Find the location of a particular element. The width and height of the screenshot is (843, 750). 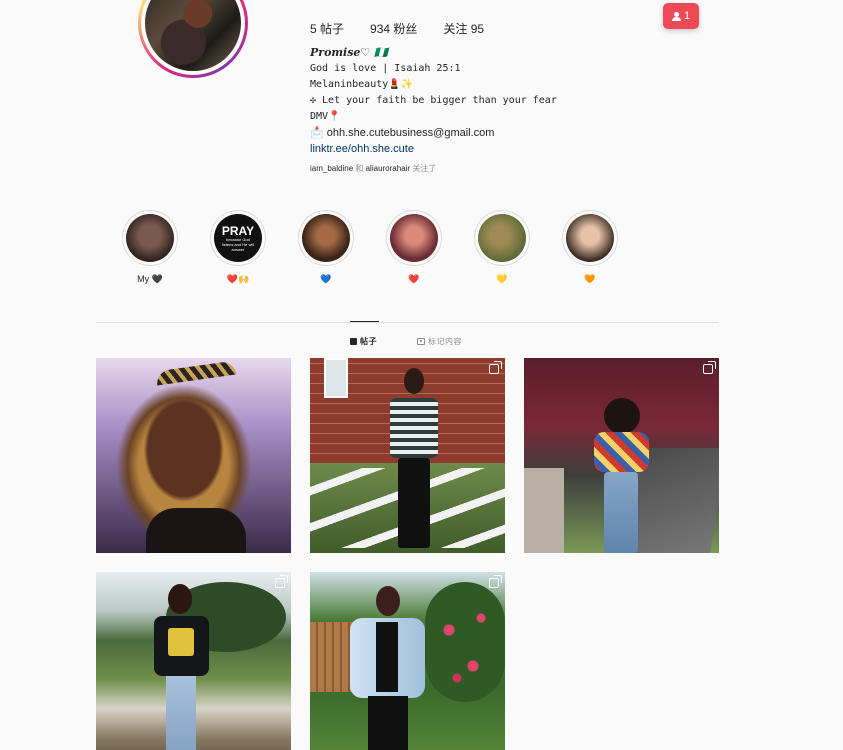

followed-by: iam_baldine 和 aliaurorahair 关注了 is located at coordinates (433, 169).